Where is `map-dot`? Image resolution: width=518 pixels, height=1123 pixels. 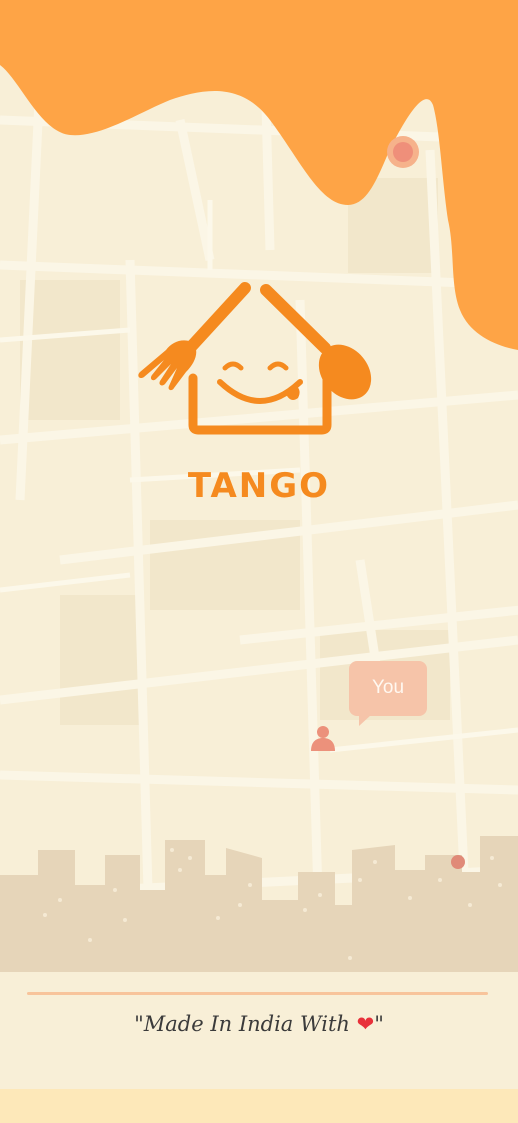
map-dot is located at coordinates (458, 862).